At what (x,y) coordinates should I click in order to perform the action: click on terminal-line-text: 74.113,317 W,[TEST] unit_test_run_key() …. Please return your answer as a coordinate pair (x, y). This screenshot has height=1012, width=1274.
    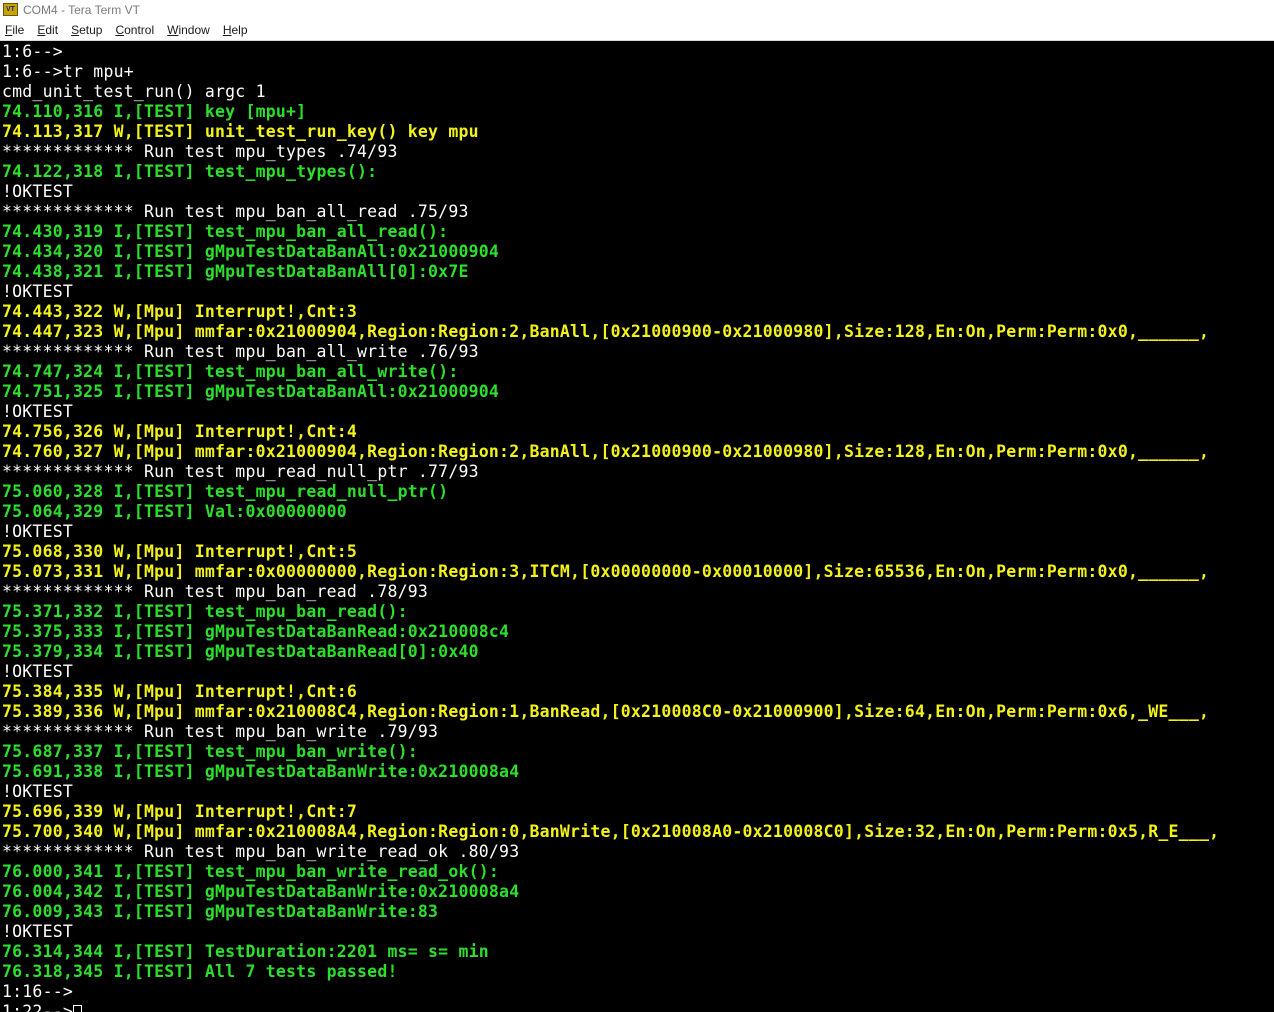
    Looking at the image, I should click on (240, 131).